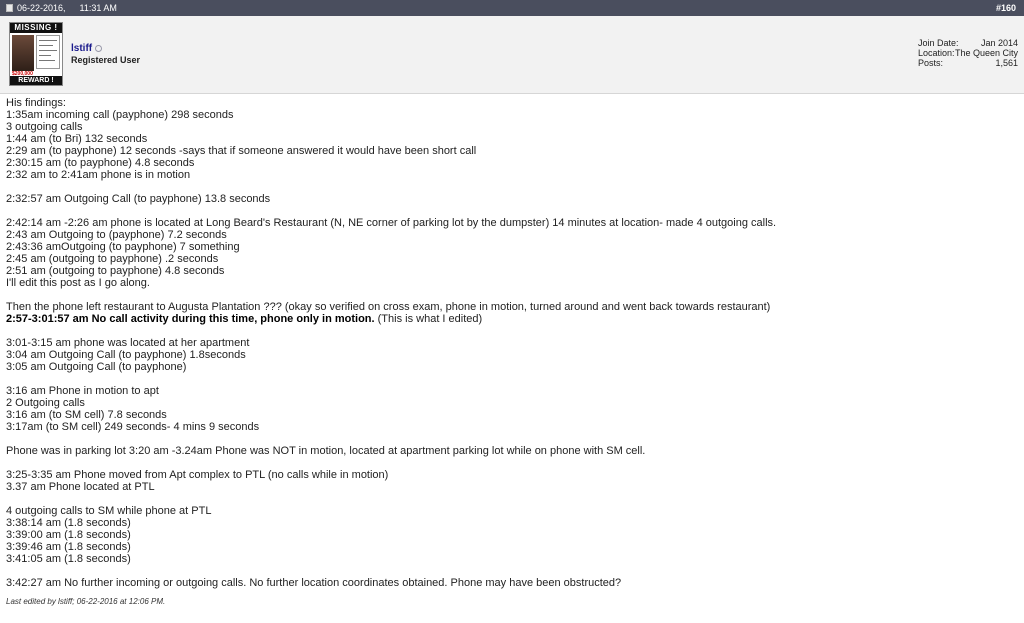 The height and width of the screenshot is (623, 1024). I want to click on post-line: 3:38:14 am (1.8 seconds), so click(68, 523).